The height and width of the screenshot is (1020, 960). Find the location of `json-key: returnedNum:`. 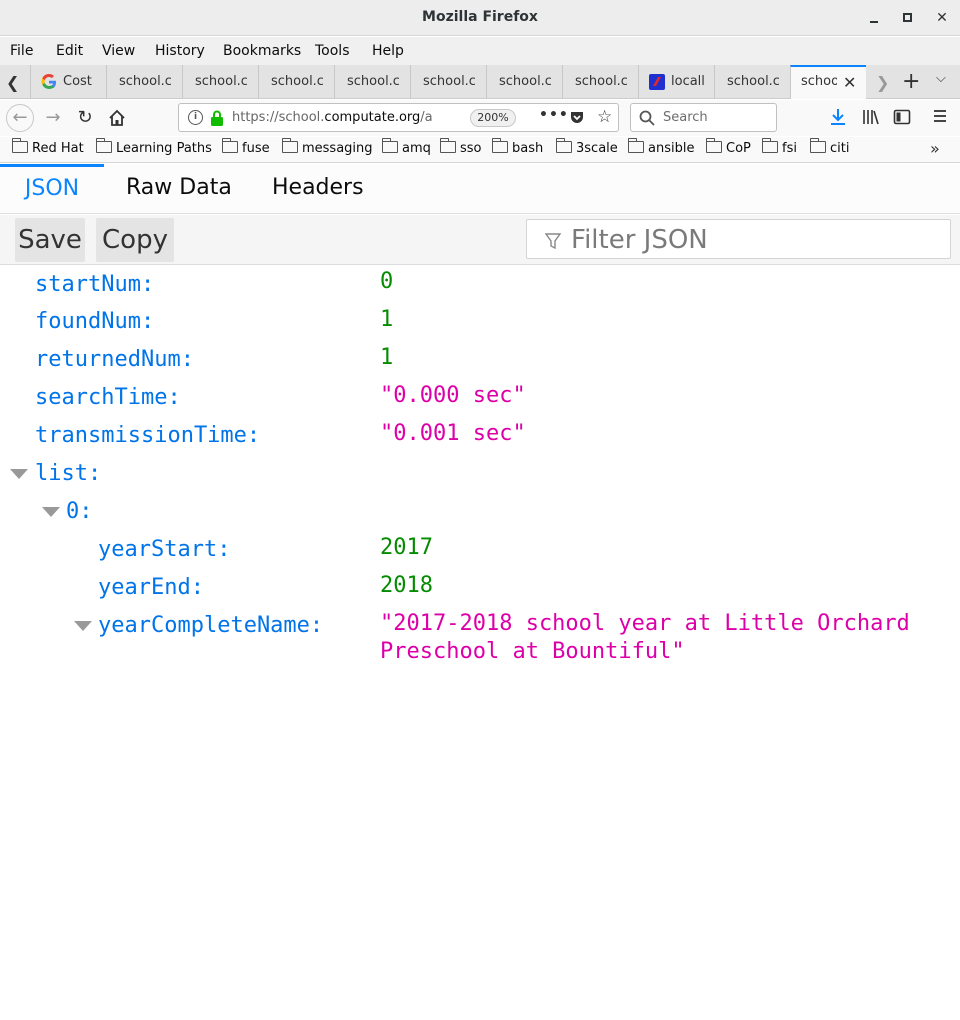

json-key: returnedNum: is located at coordinates (114, 359).